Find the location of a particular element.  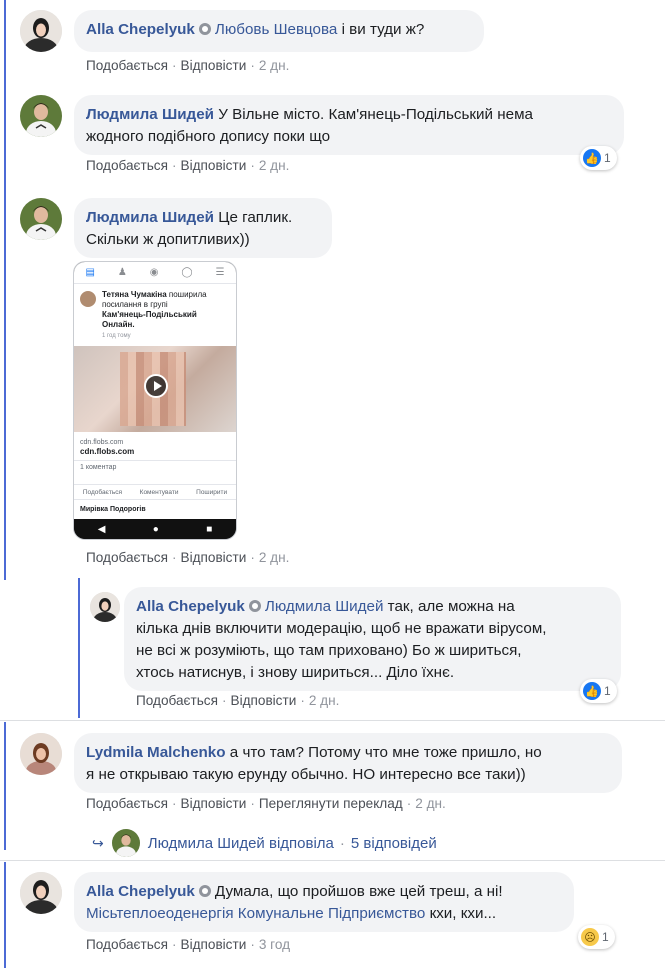

groups-icon: ◉ is located at coordinates (154, 272).